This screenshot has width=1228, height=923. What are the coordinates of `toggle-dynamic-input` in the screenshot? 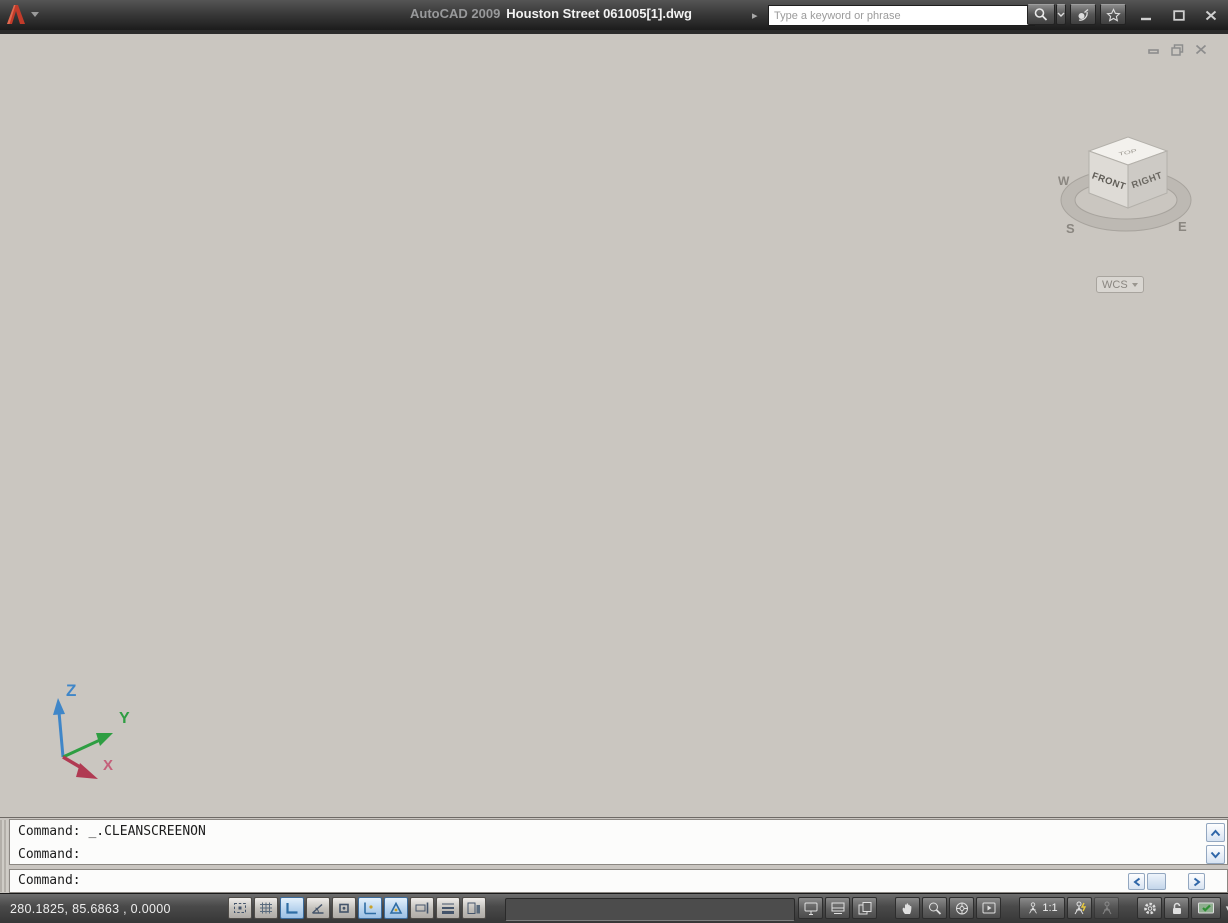 It's located at (422, 908).